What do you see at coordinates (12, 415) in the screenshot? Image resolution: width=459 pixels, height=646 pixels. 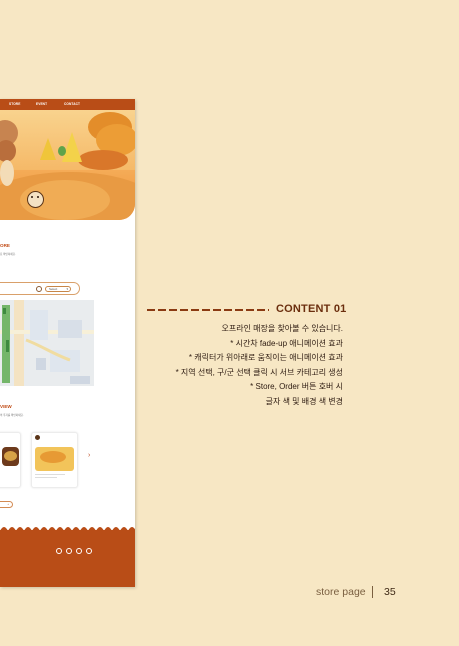 I see `review-section-subtitle: 의 후기를 확인하세요.` at bounding box center [12, 415].